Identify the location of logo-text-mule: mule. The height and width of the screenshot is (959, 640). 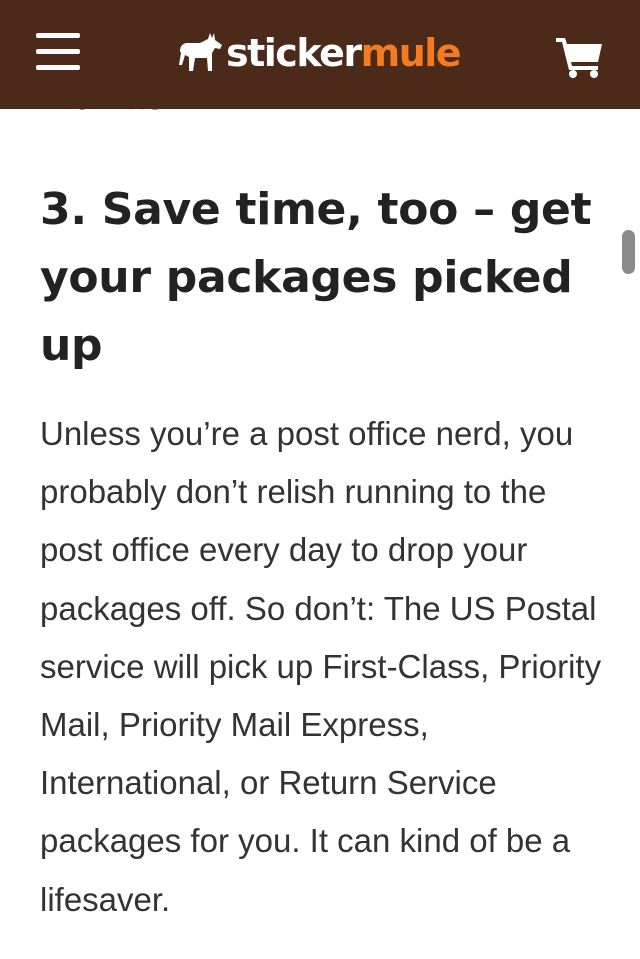
(411, 53).